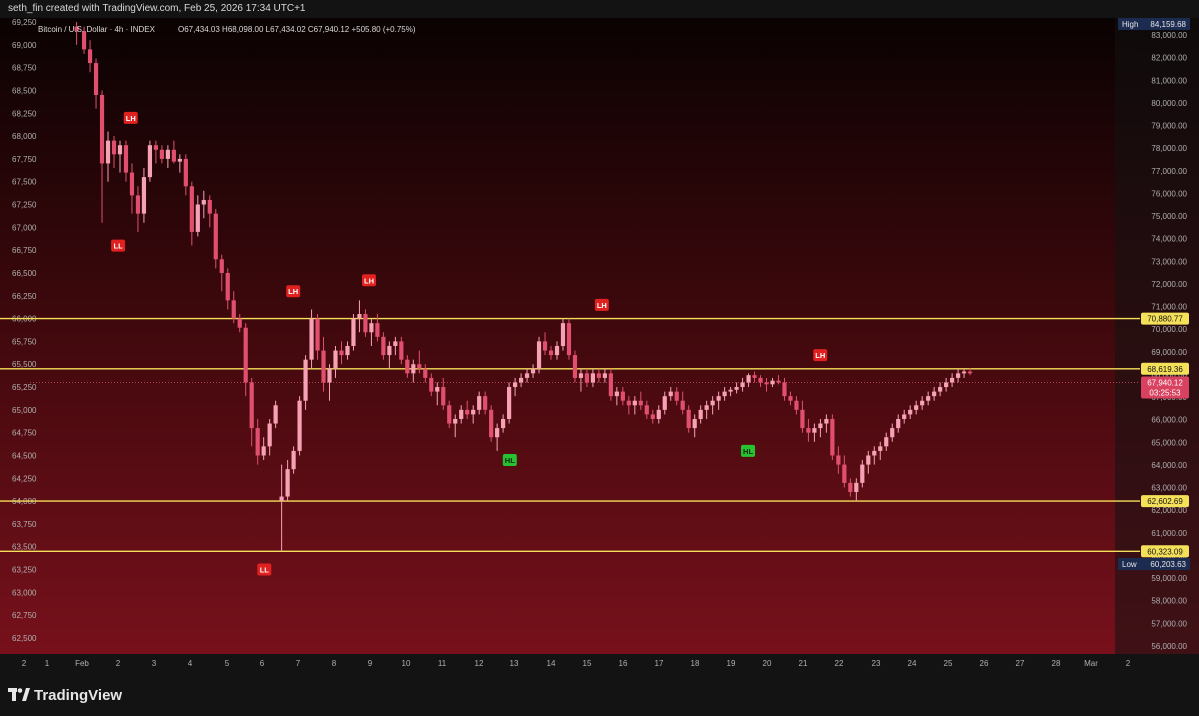  Describe the element at coordinates (24, 22) in the screenshot. I see `left-tick-label: 69,250` at that location.